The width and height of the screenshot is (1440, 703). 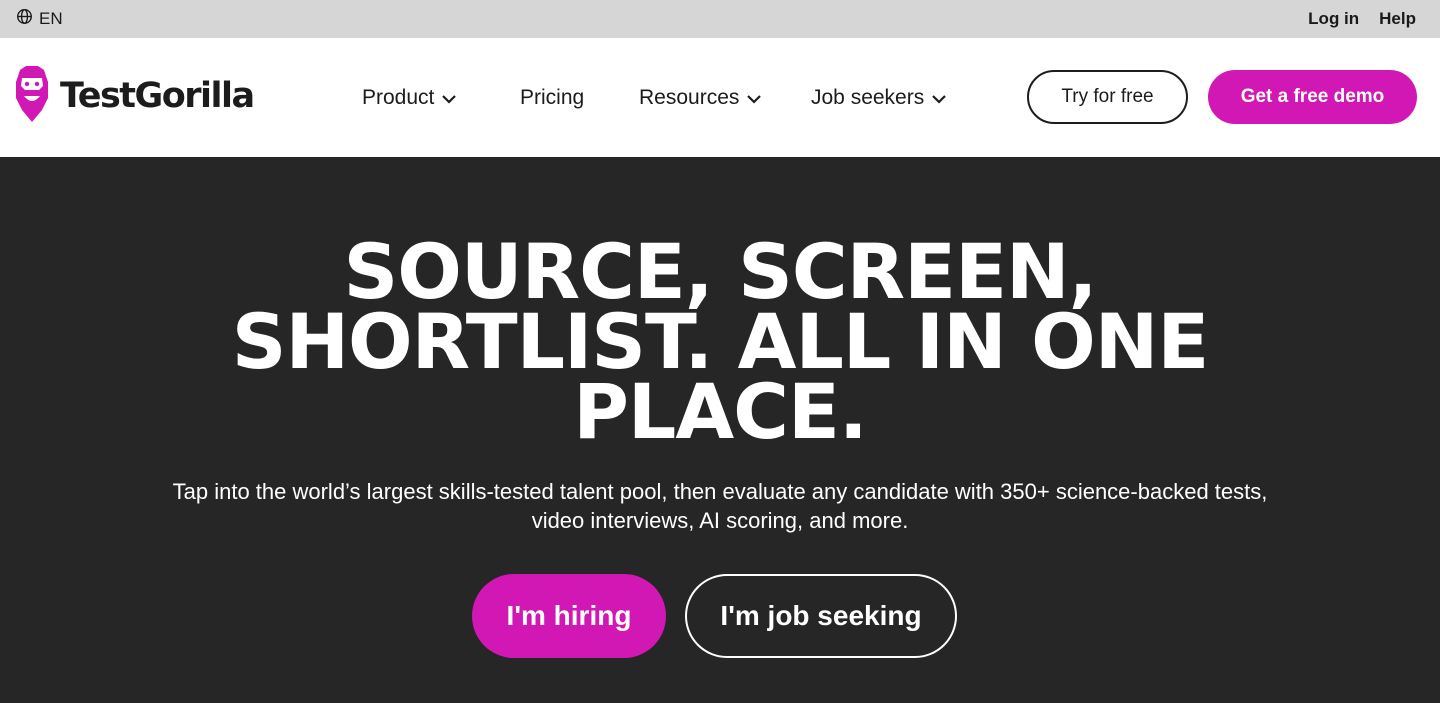 What do you see at coordinates (1397, 19) in the screenshot?
I see `help-link: Help` at bounding box center [1397, 19].